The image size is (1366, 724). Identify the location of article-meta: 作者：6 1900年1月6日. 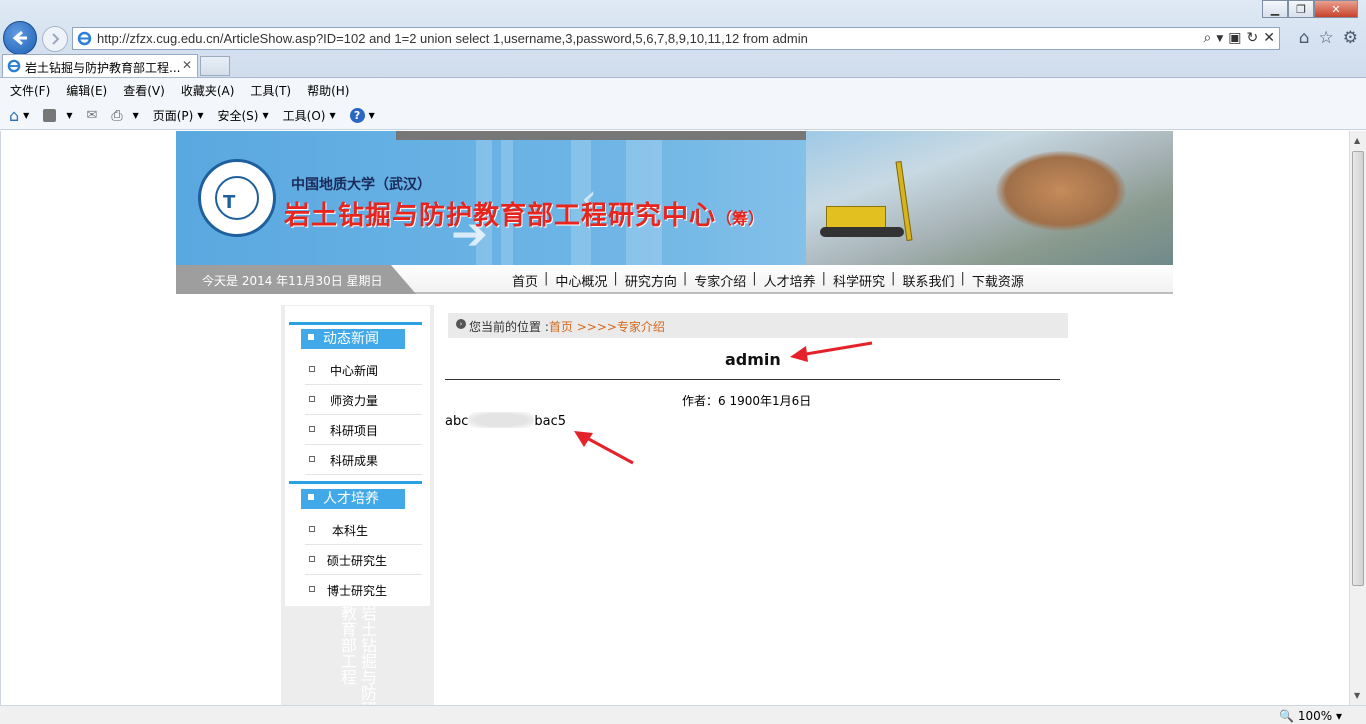
(747, 401).